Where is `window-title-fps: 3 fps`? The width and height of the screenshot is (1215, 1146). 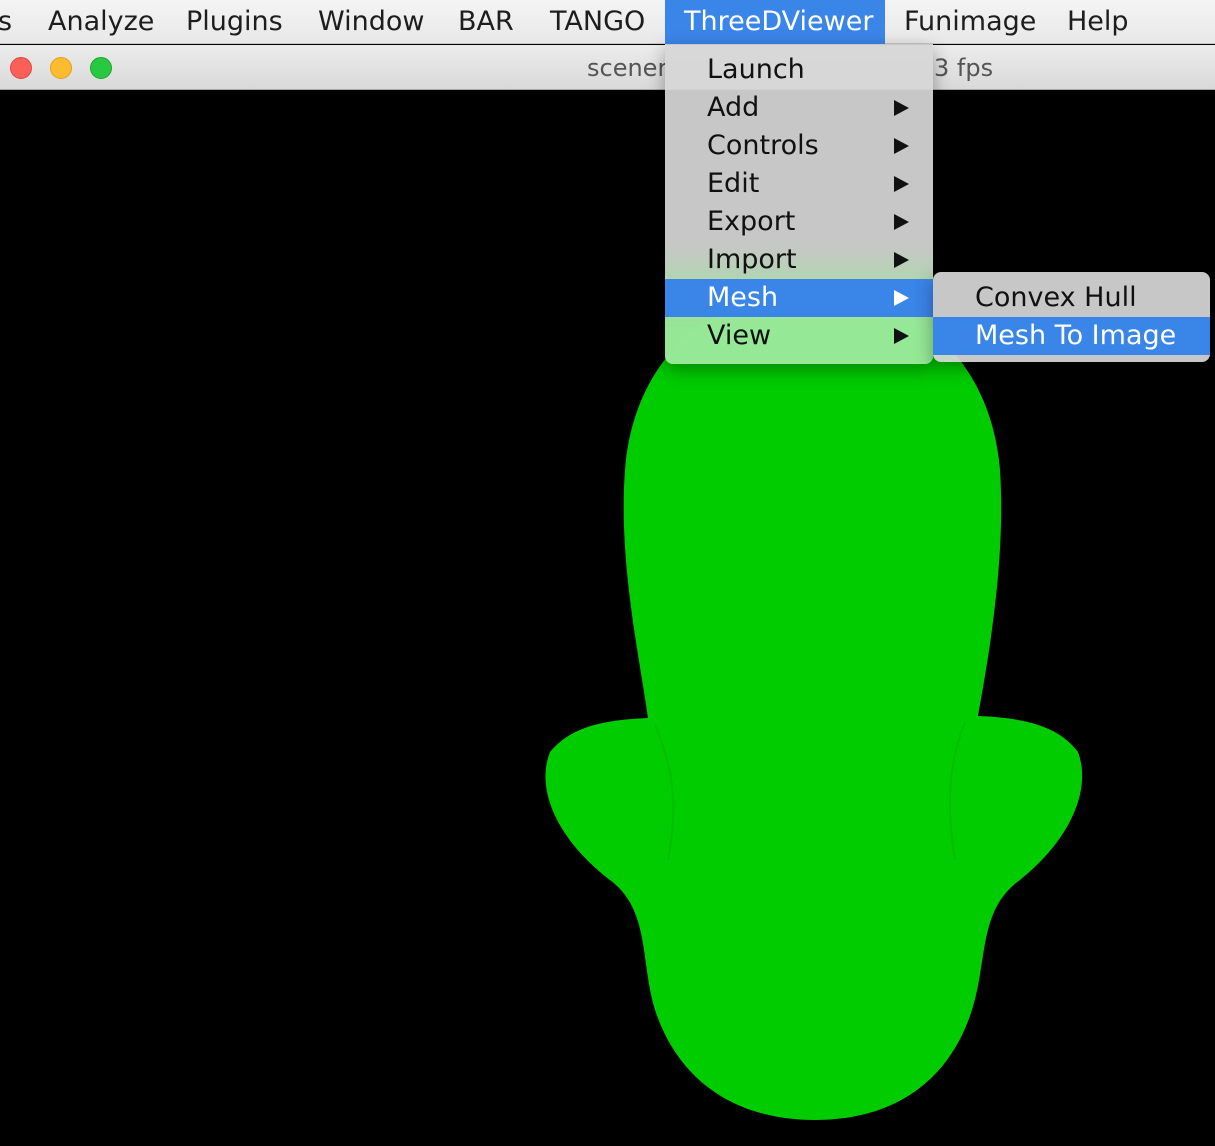
window-title-fps: 3 fps is located at coordinates (964, 68).